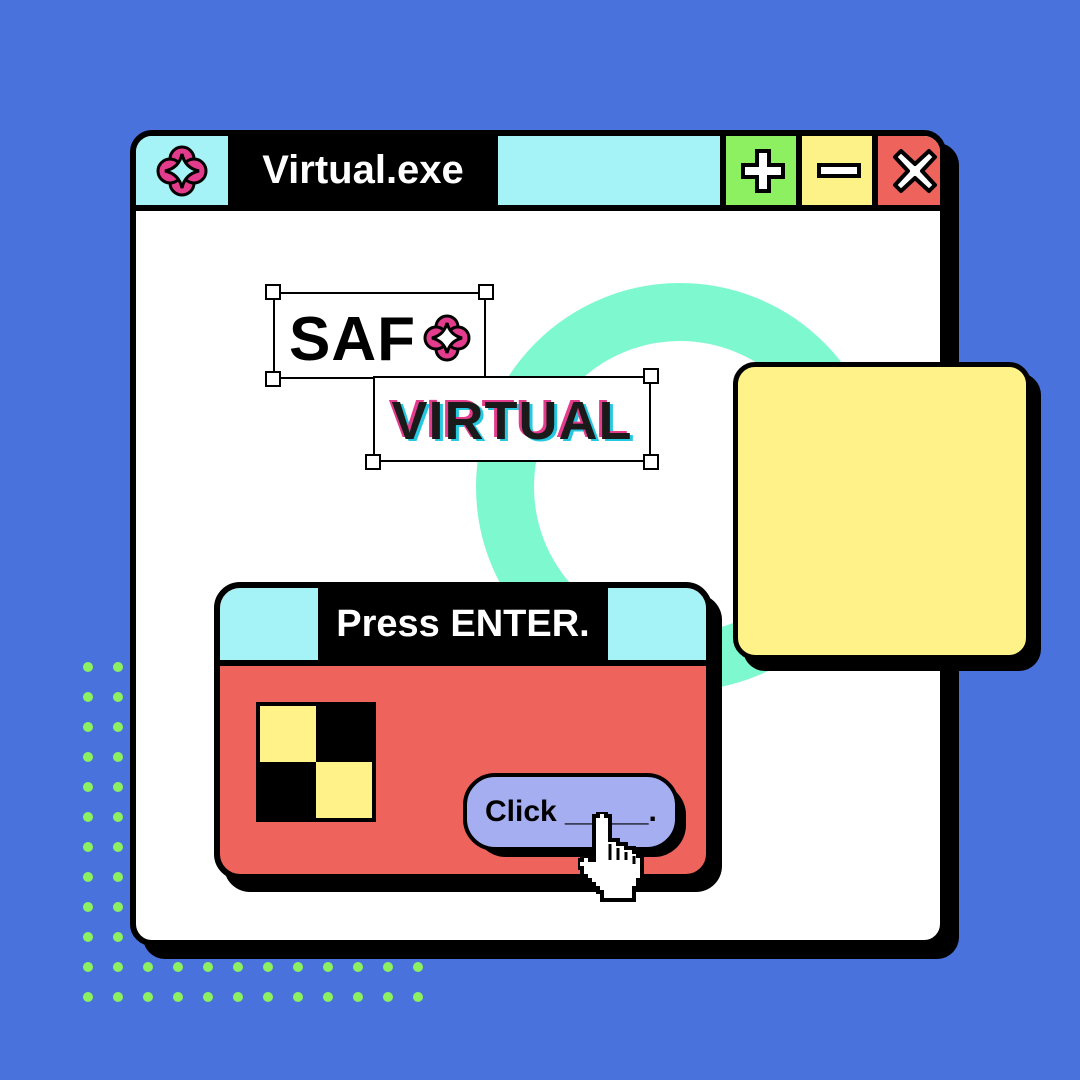 Image resolution: width=1080 pixels, height=1080 pixels. I want to click on hand-cursor-icon, so click(611, 857).